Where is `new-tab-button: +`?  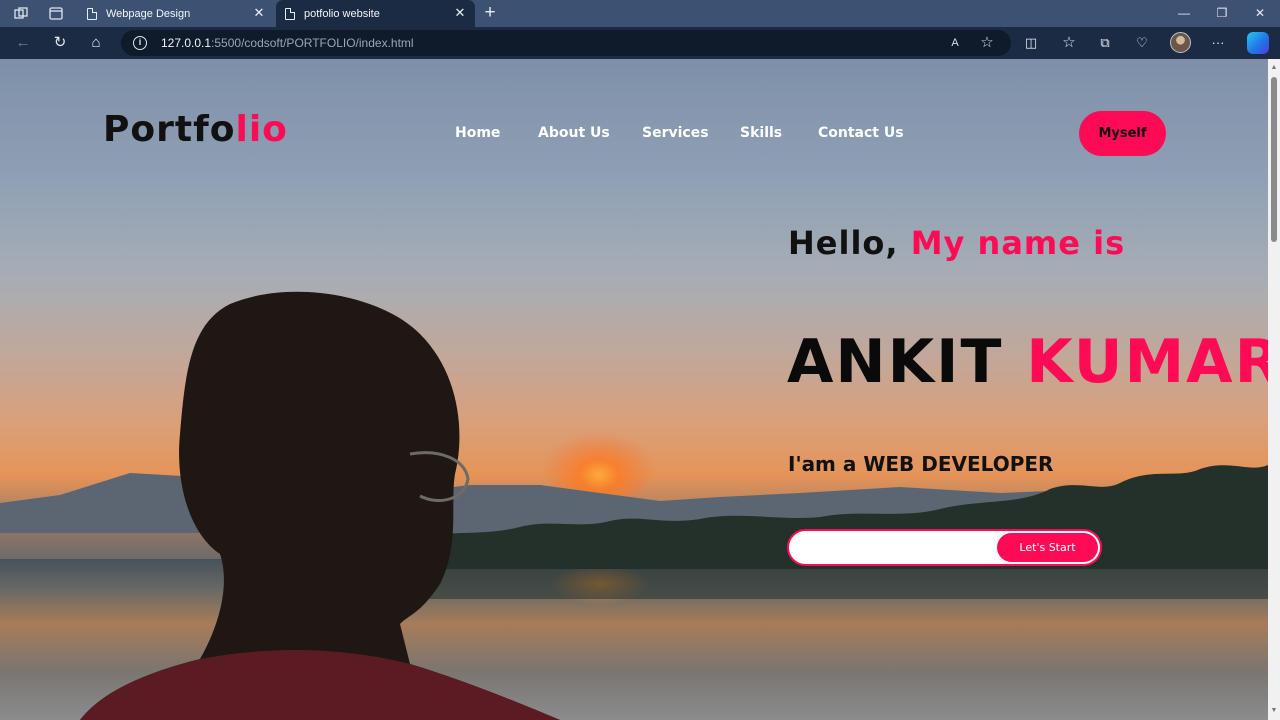 new-tab-button: + is located at coordinates (490, 13).